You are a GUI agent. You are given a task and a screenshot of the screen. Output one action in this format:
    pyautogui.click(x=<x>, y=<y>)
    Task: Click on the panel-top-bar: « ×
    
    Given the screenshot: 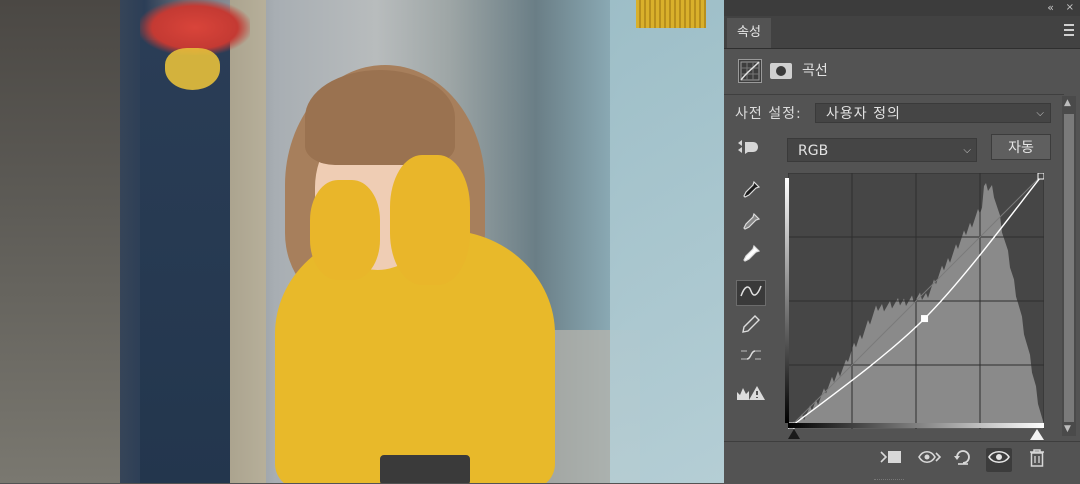 What is the action you would take?
    pyautogui.click(x=902, y=8)
    